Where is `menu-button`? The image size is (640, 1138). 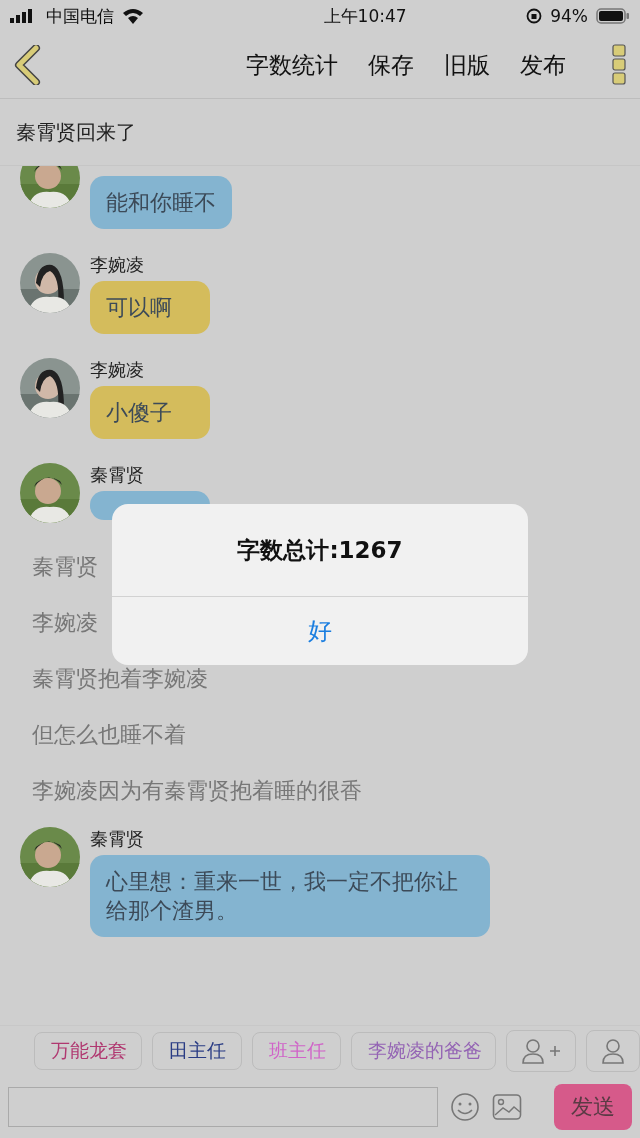 menu-button is located at coordinates (619, 65).